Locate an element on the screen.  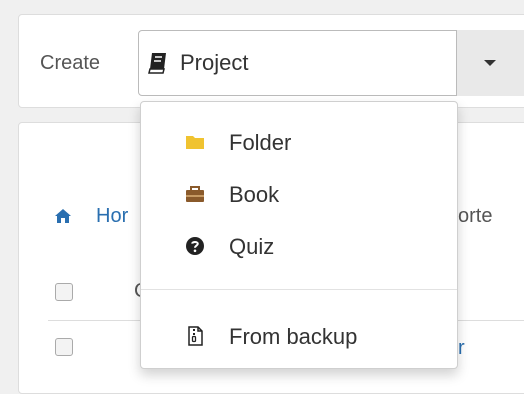
column-header-partial: orte is located at coordinates (475, 216).